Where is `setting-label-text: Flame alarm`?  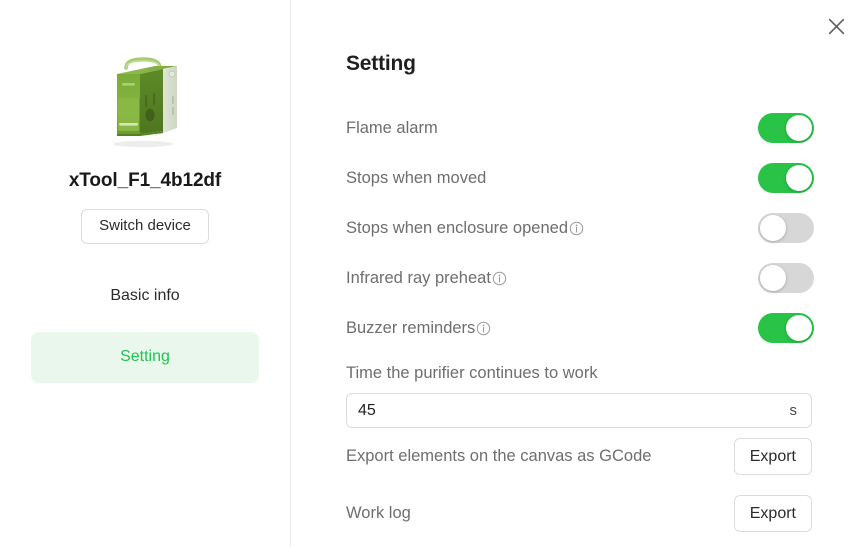
setting-label-text: Flame alarm is located at coordinates (392, 127).